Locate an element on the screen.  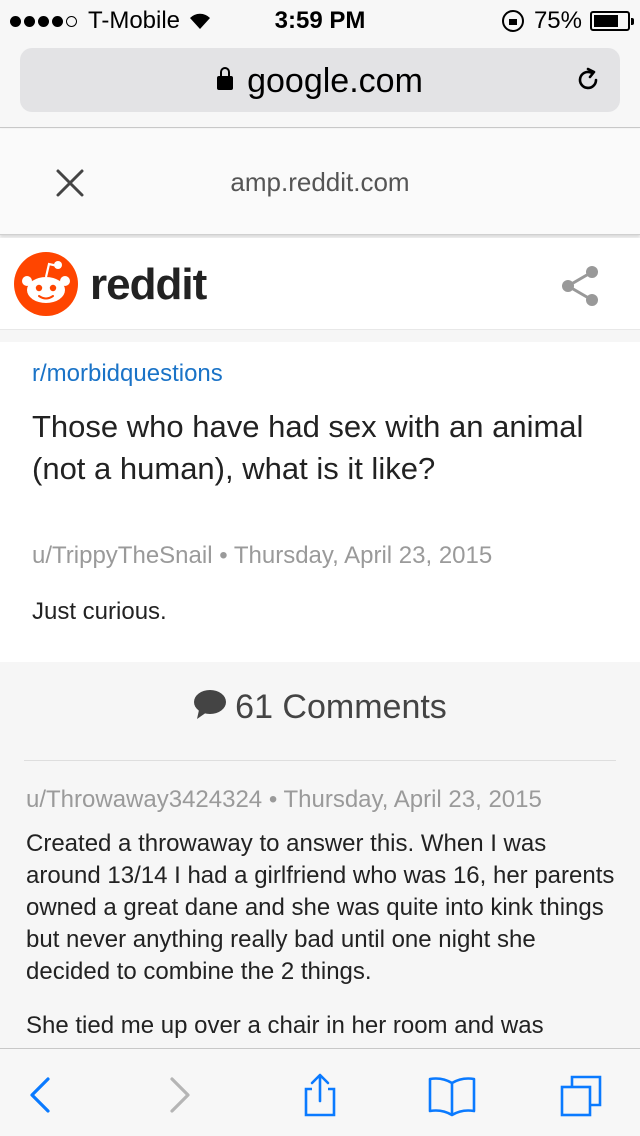
reddit-wordmark: reddit is located at coordinates (148, 285).